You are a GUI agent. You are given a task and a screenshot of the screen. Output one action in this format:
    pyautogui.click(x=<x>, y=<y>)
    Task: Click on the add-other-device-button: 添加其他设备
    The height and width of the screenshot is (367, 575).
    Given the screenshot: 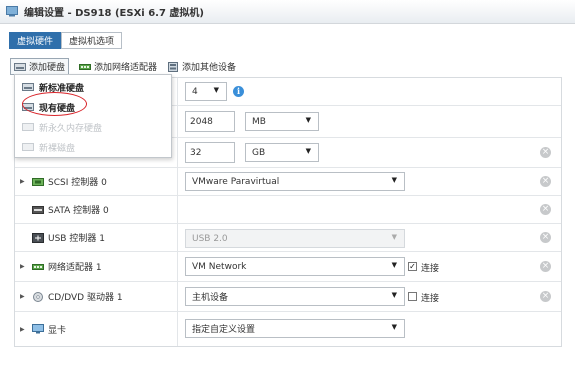 What is the action you would take?
    pyautogui.click(x=201, y=66)
    